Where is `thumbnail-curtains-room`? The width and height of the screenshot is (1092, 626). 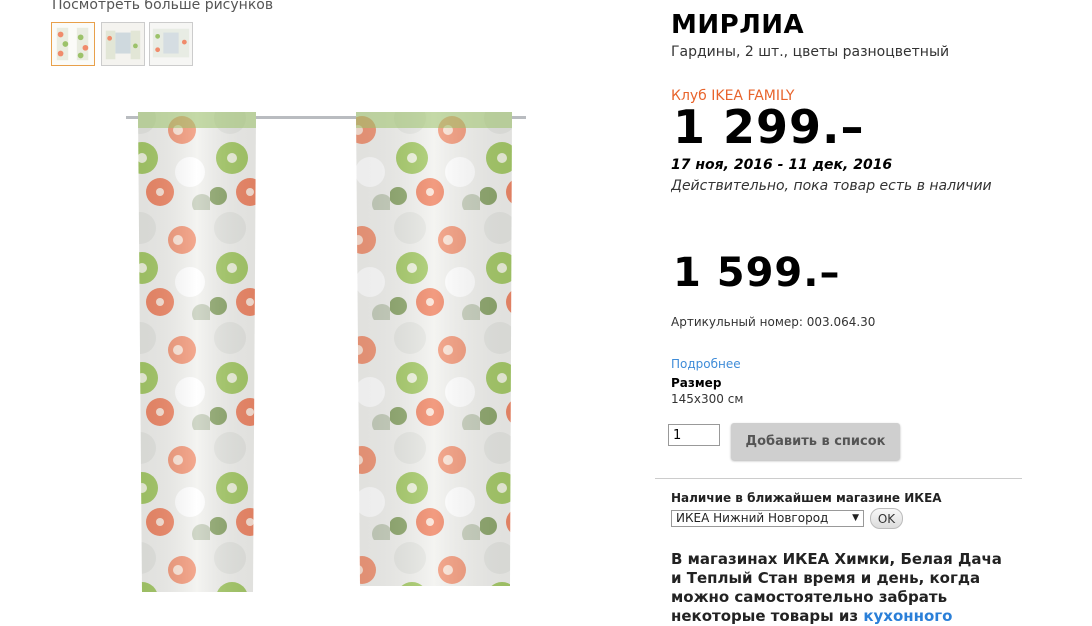
thumbnail-curtains-room is located at coordinates (123, 44).